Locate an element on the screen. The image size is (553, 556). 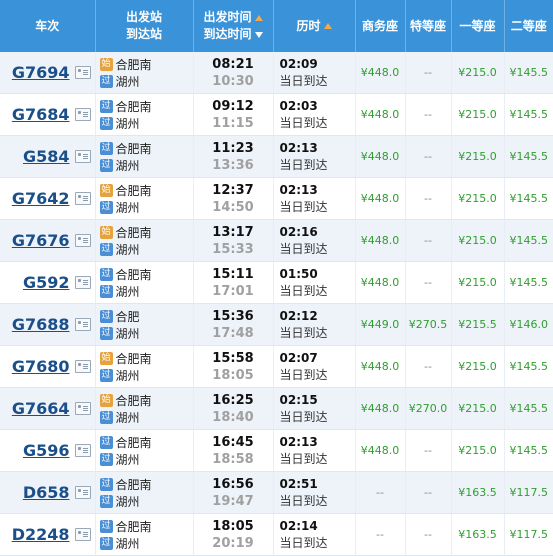
train-number-link: G7680 is located at coordinates (41, 366).